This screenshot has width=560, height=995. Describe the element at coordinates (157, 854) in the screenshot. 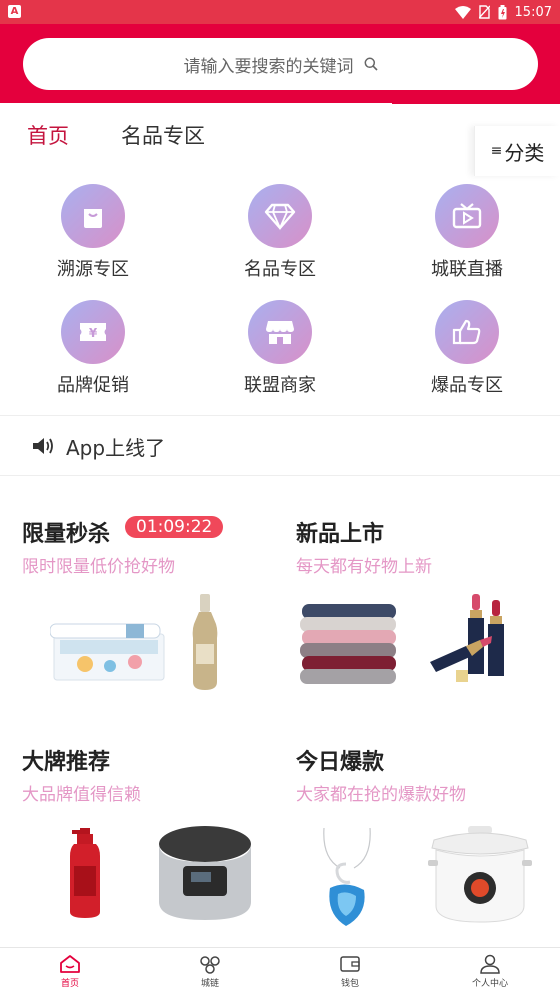

I see `section-top-brands: 大牌推荐 大品牌值得信赖` at that location.